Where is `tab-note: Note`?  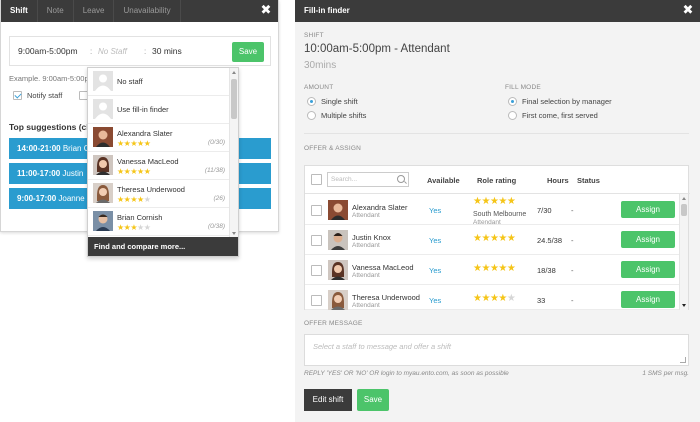 tab-note: Note is located at coordinates (56, 11).